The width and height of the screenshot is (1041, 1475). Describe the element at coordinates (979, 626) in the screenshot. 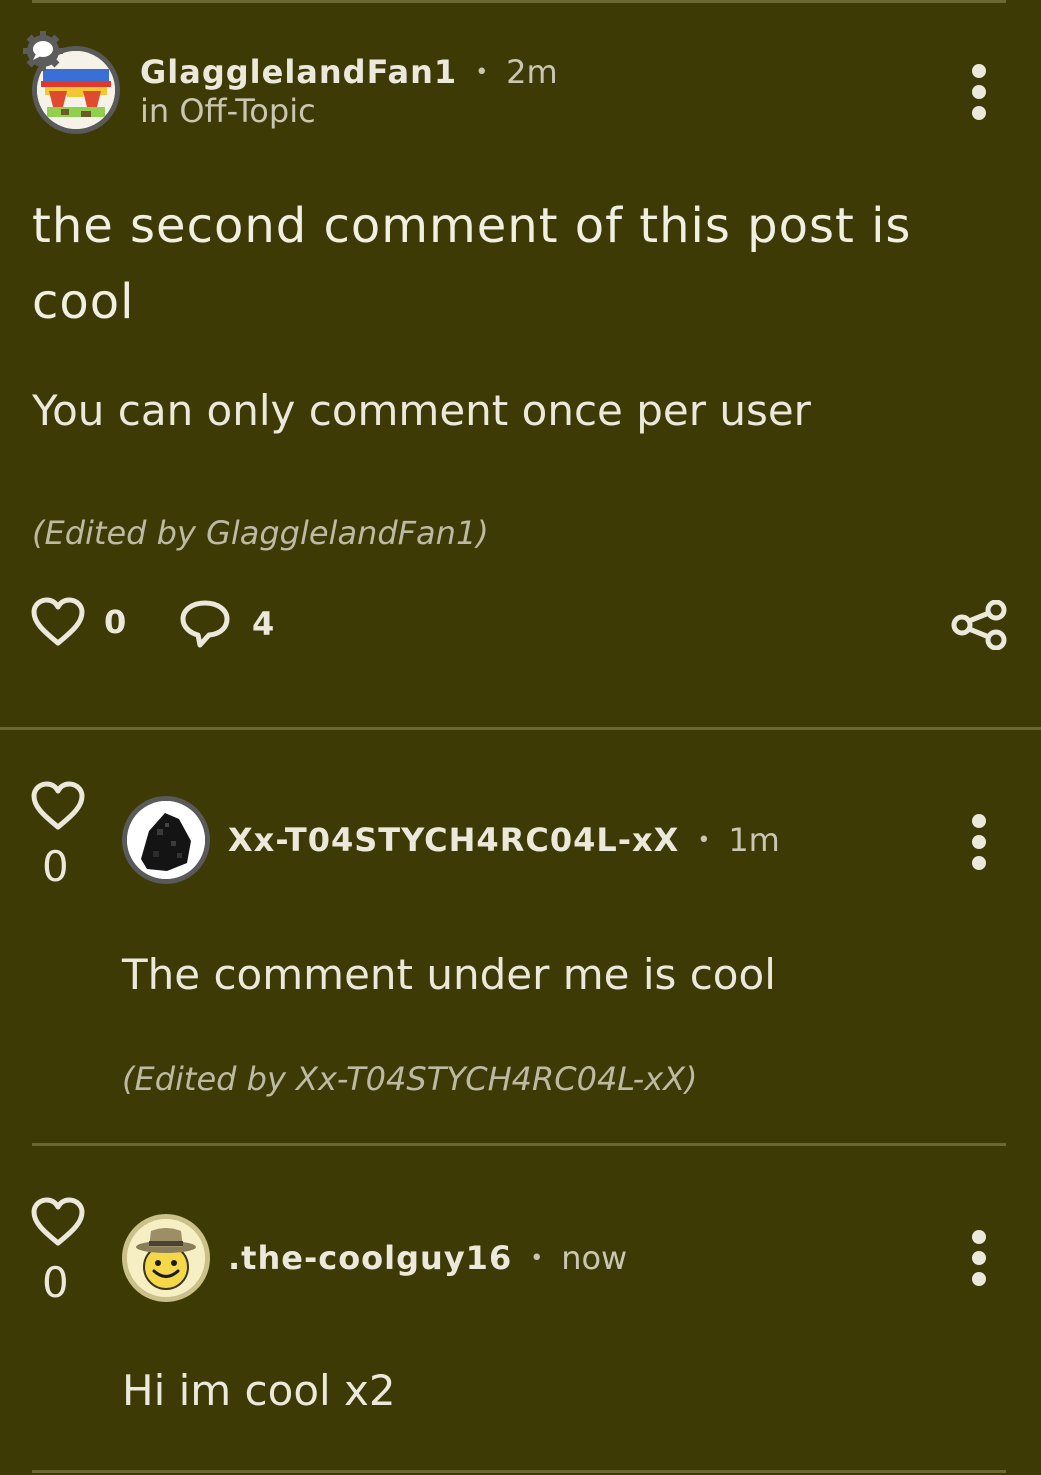

I see `share-icon` at that location.